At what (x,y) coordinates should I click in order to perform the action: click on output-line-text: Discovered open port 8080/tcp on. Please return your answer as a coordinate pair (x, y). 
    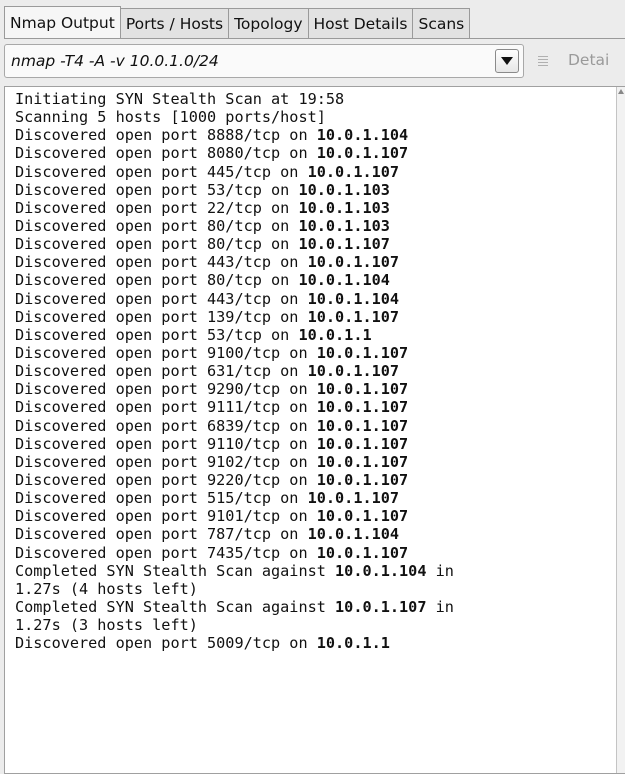
    Looking at the image, I should click on (166, 153).